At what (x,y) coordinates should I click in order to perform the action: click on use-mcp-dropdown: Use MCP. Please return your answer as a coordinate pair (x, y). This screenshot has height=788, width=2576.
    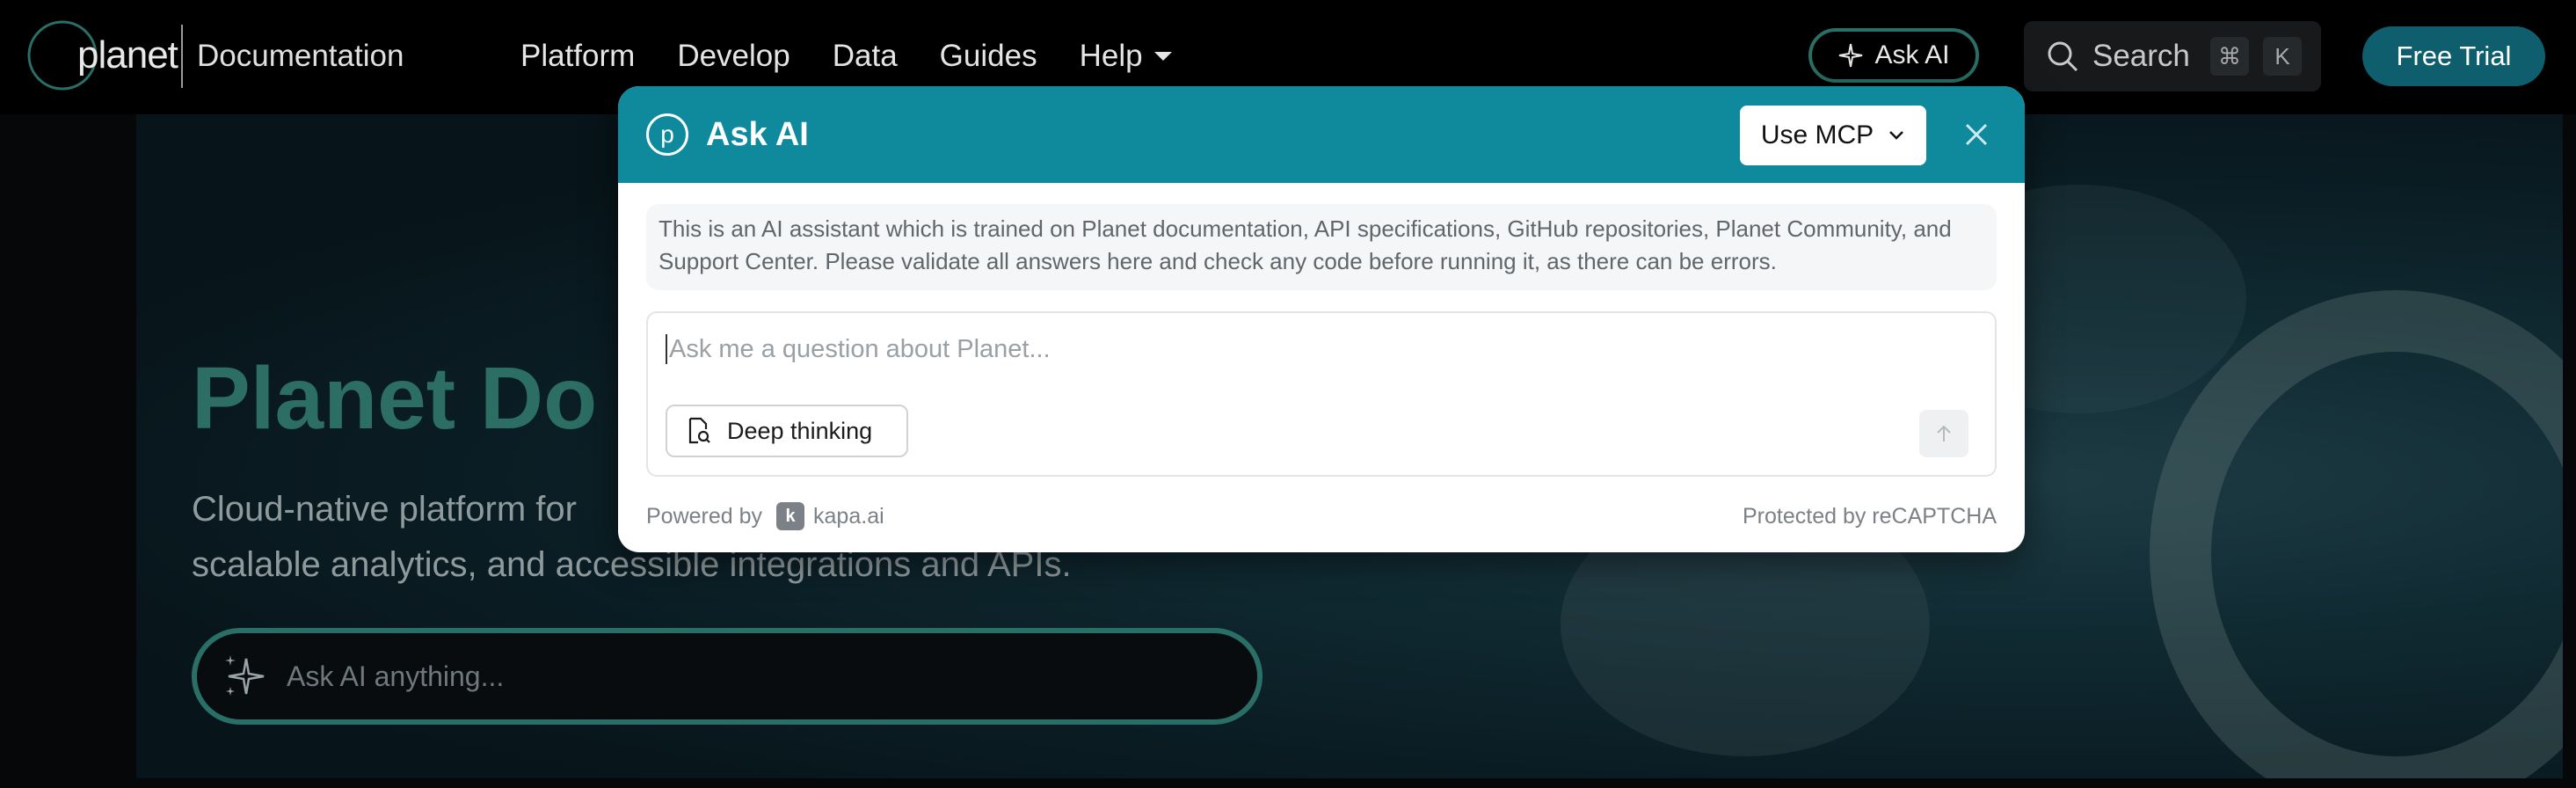
    Looking at the image, I should click on (1833, 136).